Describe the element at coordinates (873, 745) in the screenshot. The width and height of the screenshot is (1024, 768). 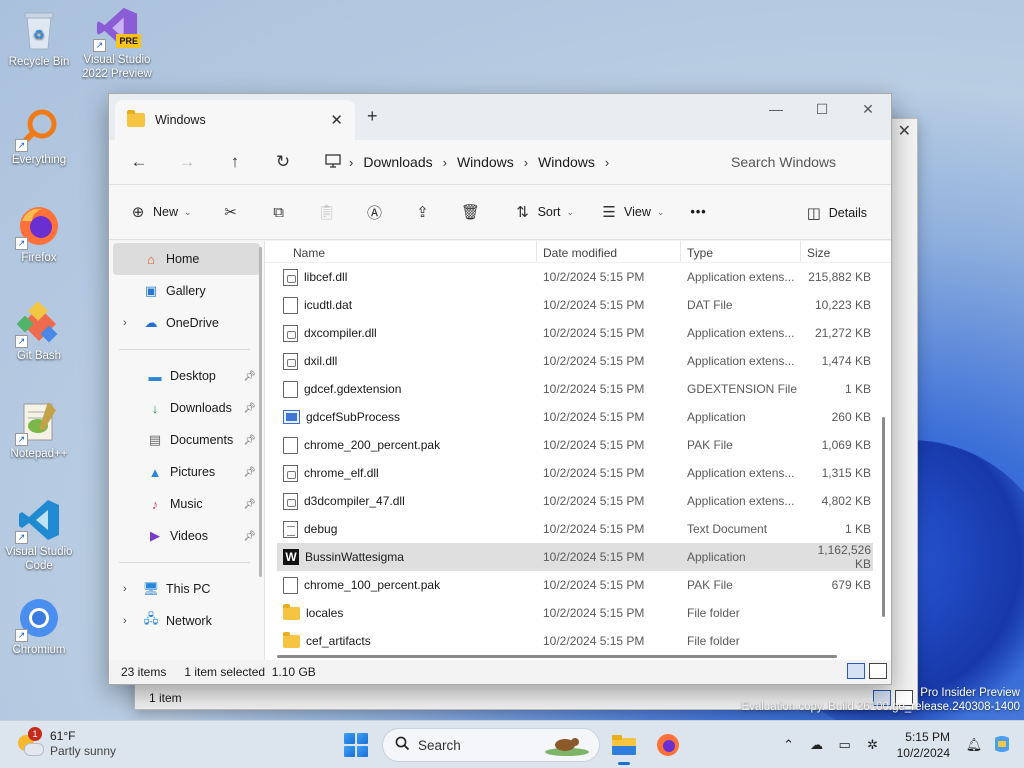
I see `accessibility-icon: ✲` at that location.